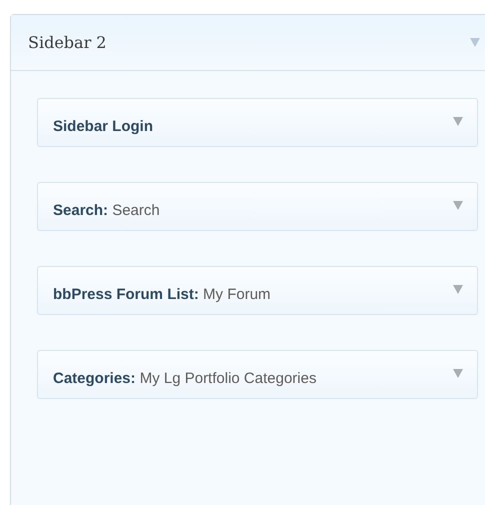 The width and height of the screenshot is (485, 505). I want to click on widget-title: Search, so click(106, 211).